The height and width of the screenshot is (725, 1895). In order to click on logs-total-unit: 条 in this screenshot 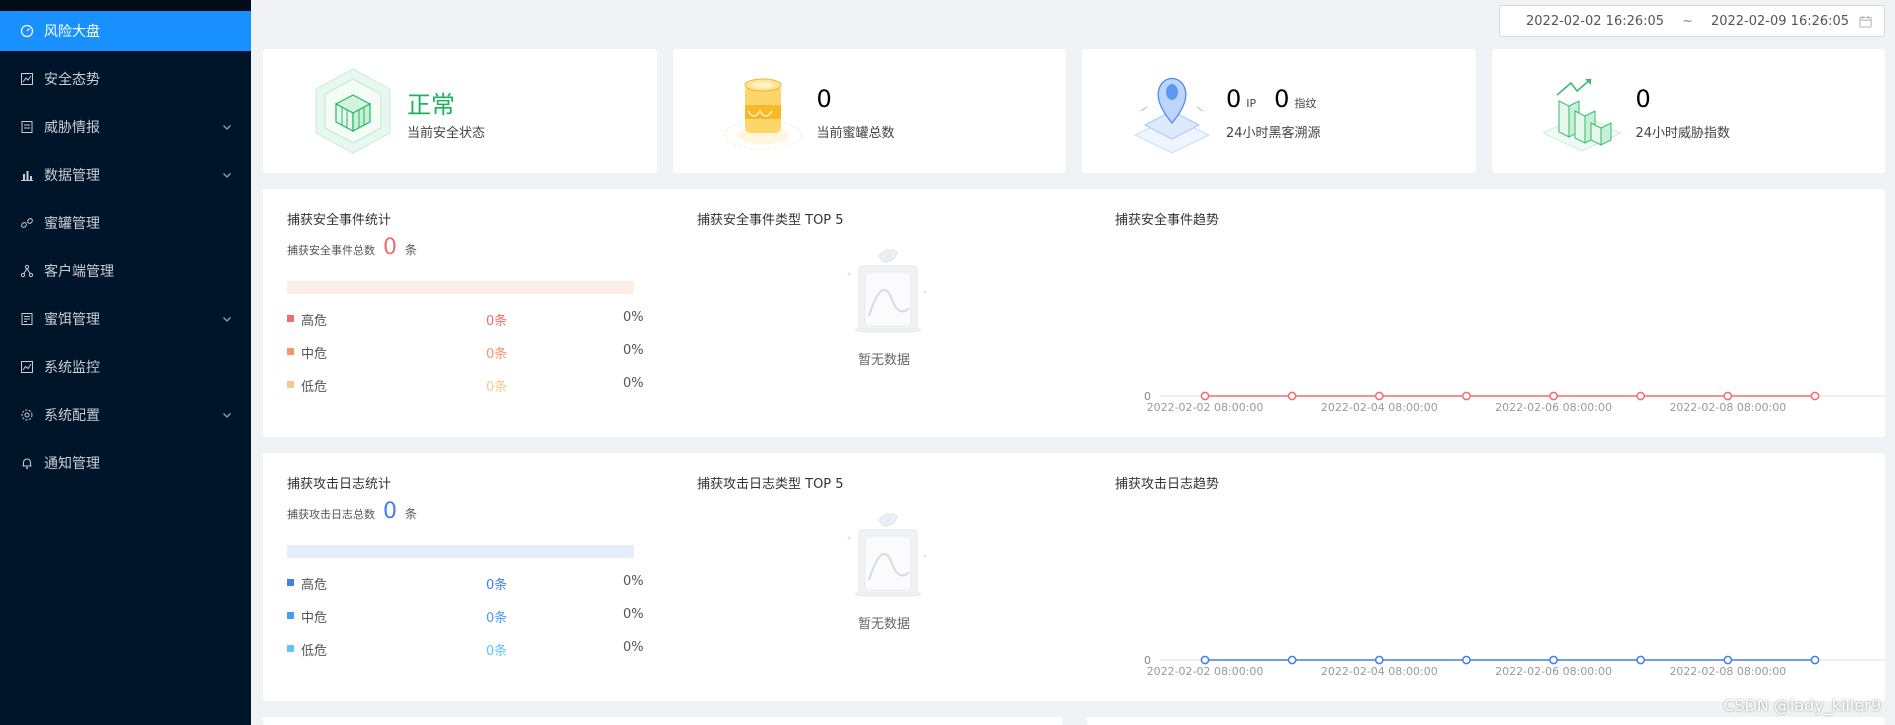, I will do `click(411, 514)`.